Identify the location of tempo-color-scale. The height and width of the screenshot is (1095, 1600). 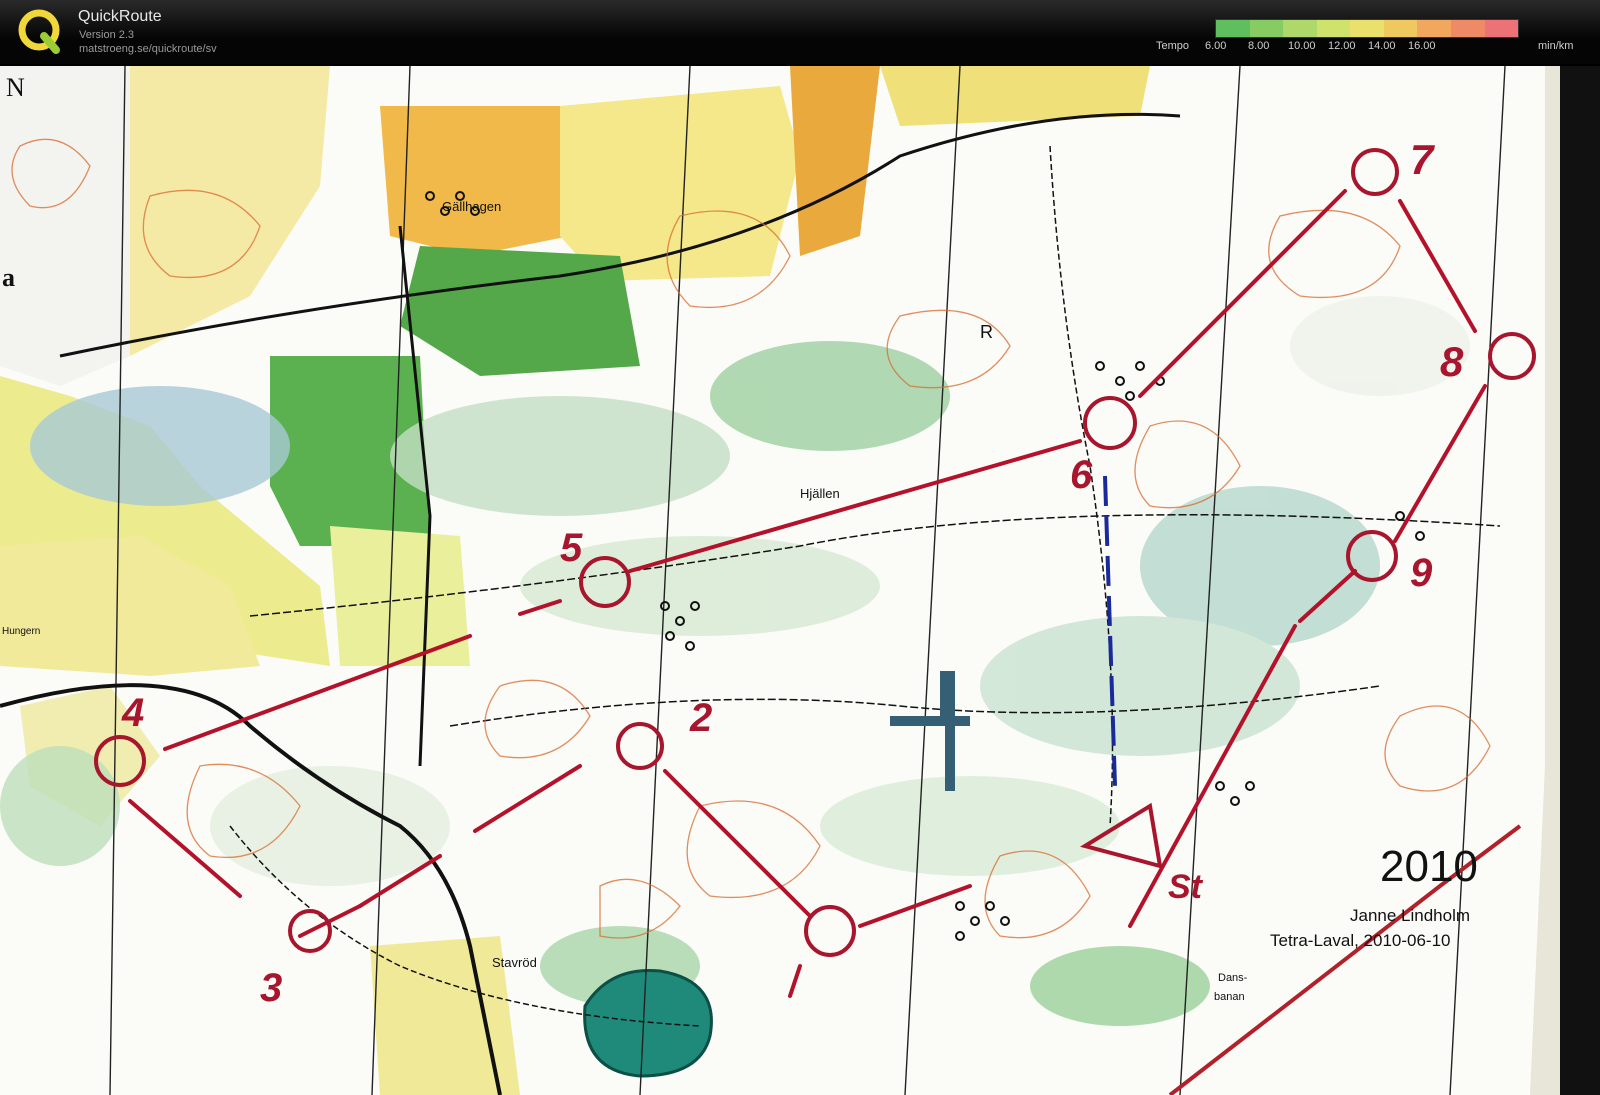
(1367, 28).